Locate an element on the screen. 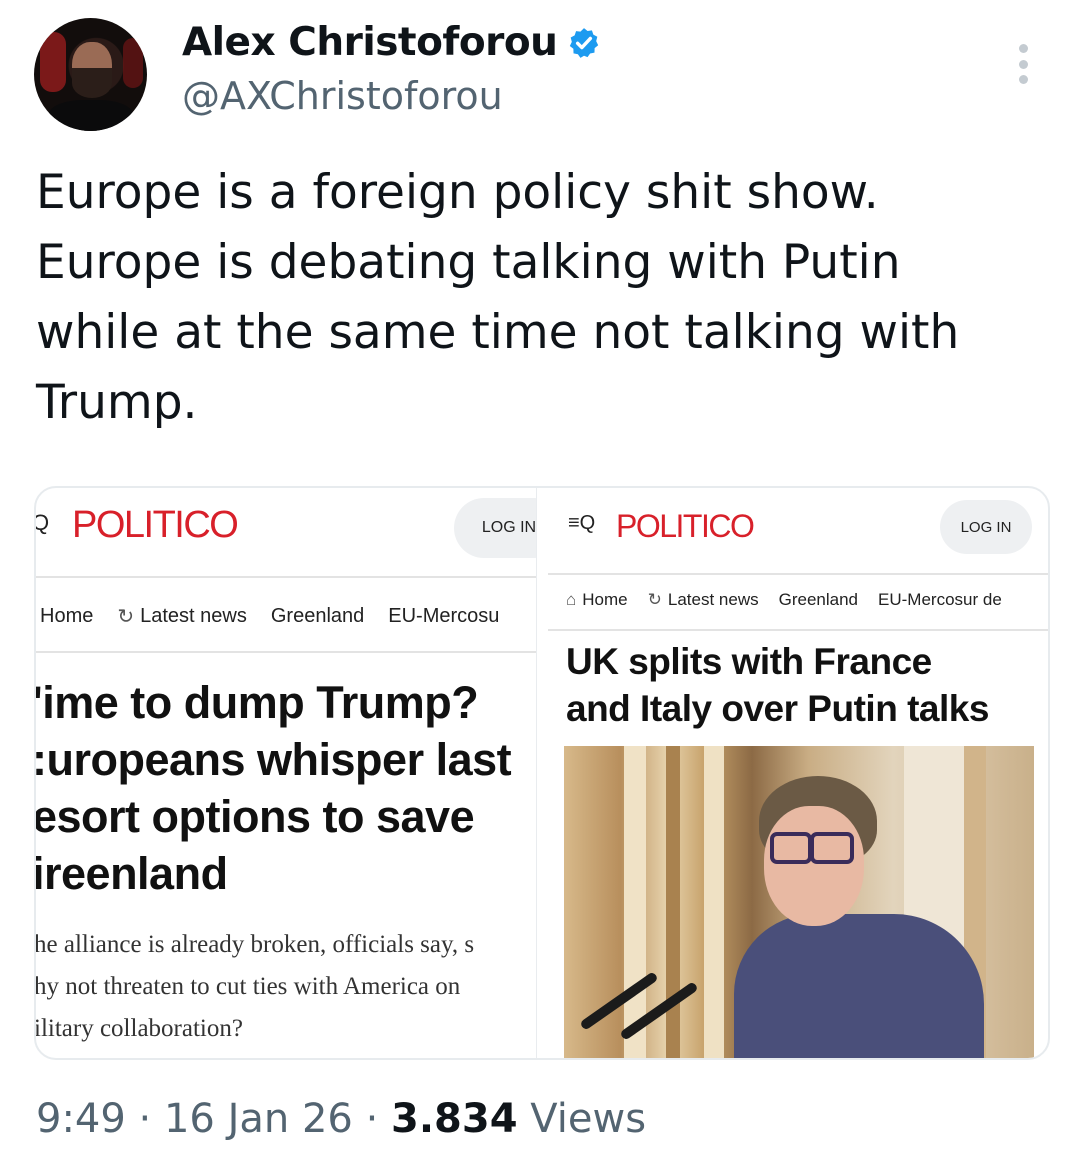 The width and height of the screenshot is (1079, 1170). more-options-icon is located at coordinates (1023, 64).